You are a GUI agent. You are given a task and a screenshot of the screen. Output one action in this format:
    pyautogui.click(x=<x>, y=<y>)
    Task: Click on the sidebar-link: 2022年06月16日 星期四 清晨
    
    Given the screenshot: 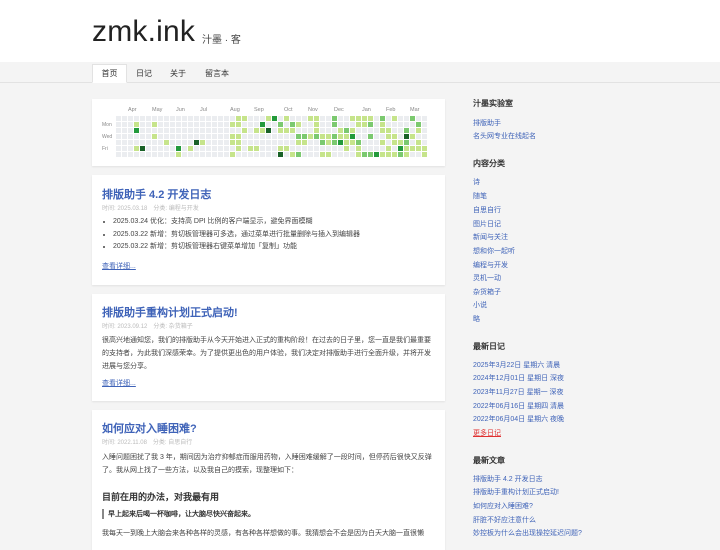 What is the action you would take?
    pyautogui.click(x=518, y=406)
    